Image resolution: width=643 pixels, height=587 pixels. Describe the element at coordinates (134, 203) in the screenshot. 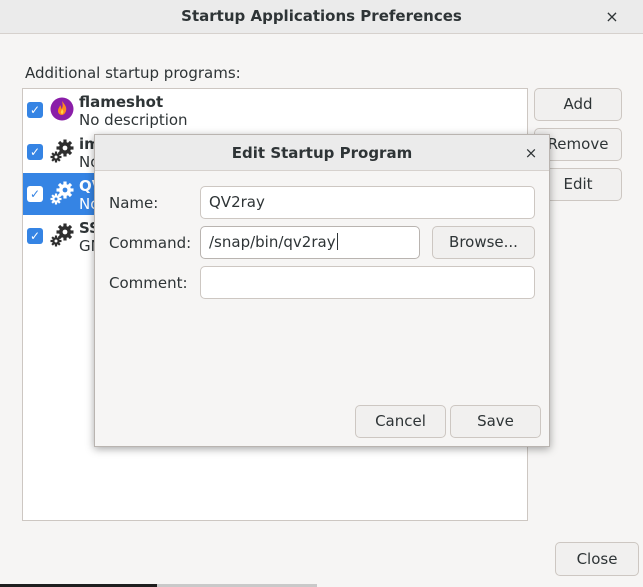

I see `name-label: Name:` at that location.